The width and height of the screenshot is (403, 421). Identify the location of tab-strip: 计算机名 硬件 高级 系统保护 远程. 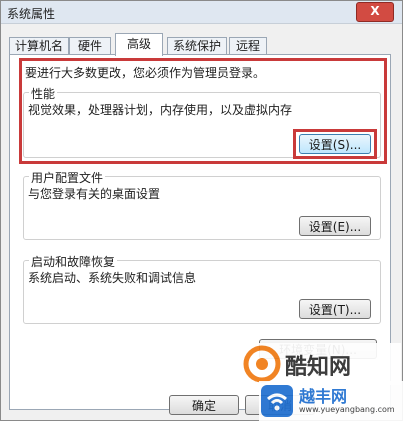
(204, 44).